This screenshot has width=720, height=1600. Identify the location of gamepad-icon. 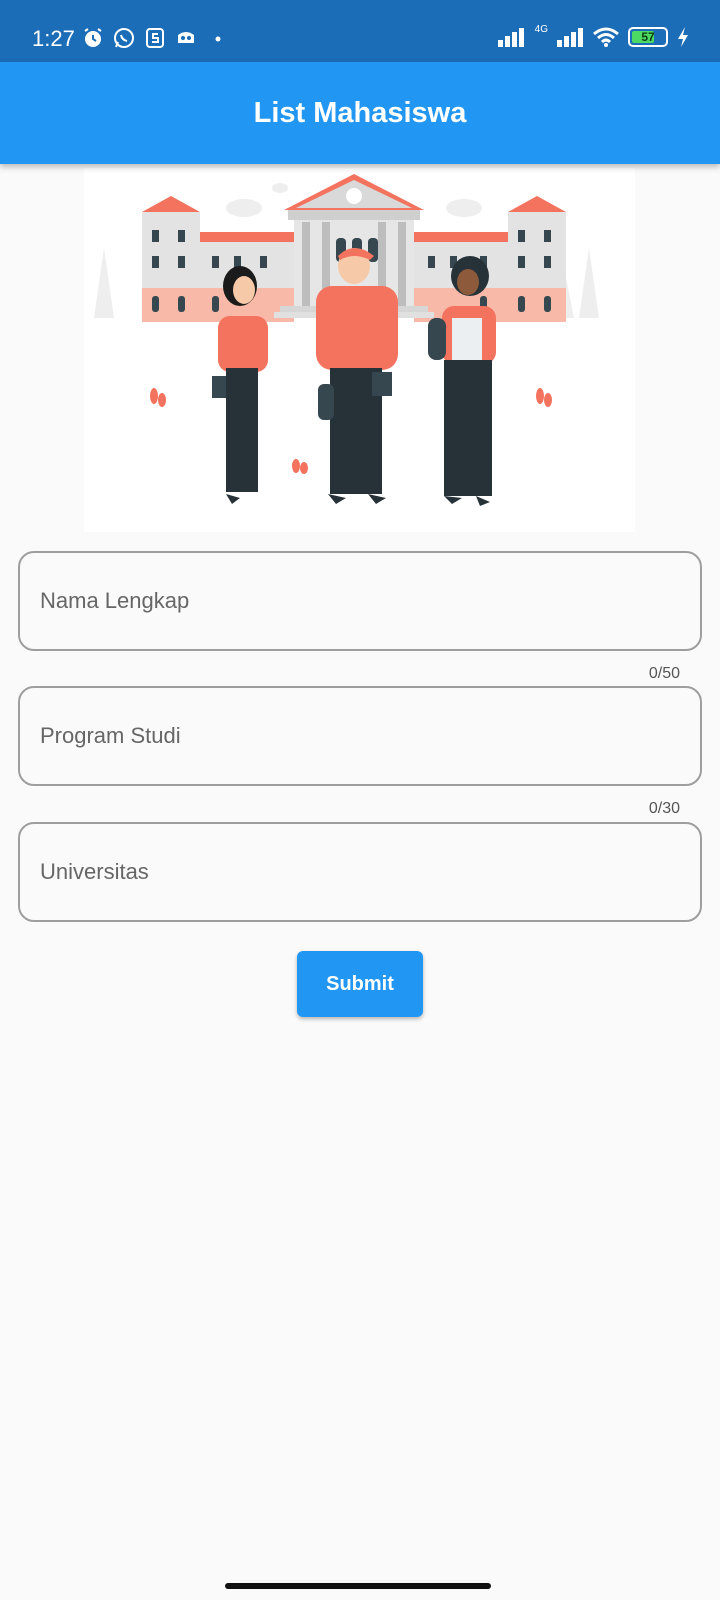
(186, 37).